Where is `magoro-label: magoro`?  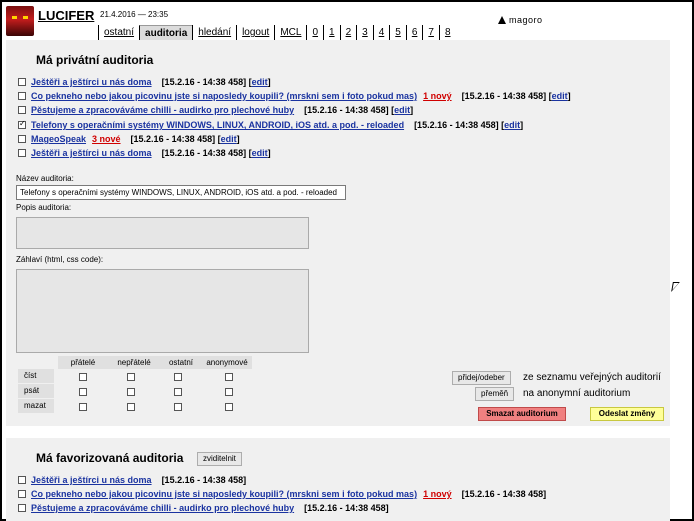 magoro-label: magoro is located at coordinates (526, 20).